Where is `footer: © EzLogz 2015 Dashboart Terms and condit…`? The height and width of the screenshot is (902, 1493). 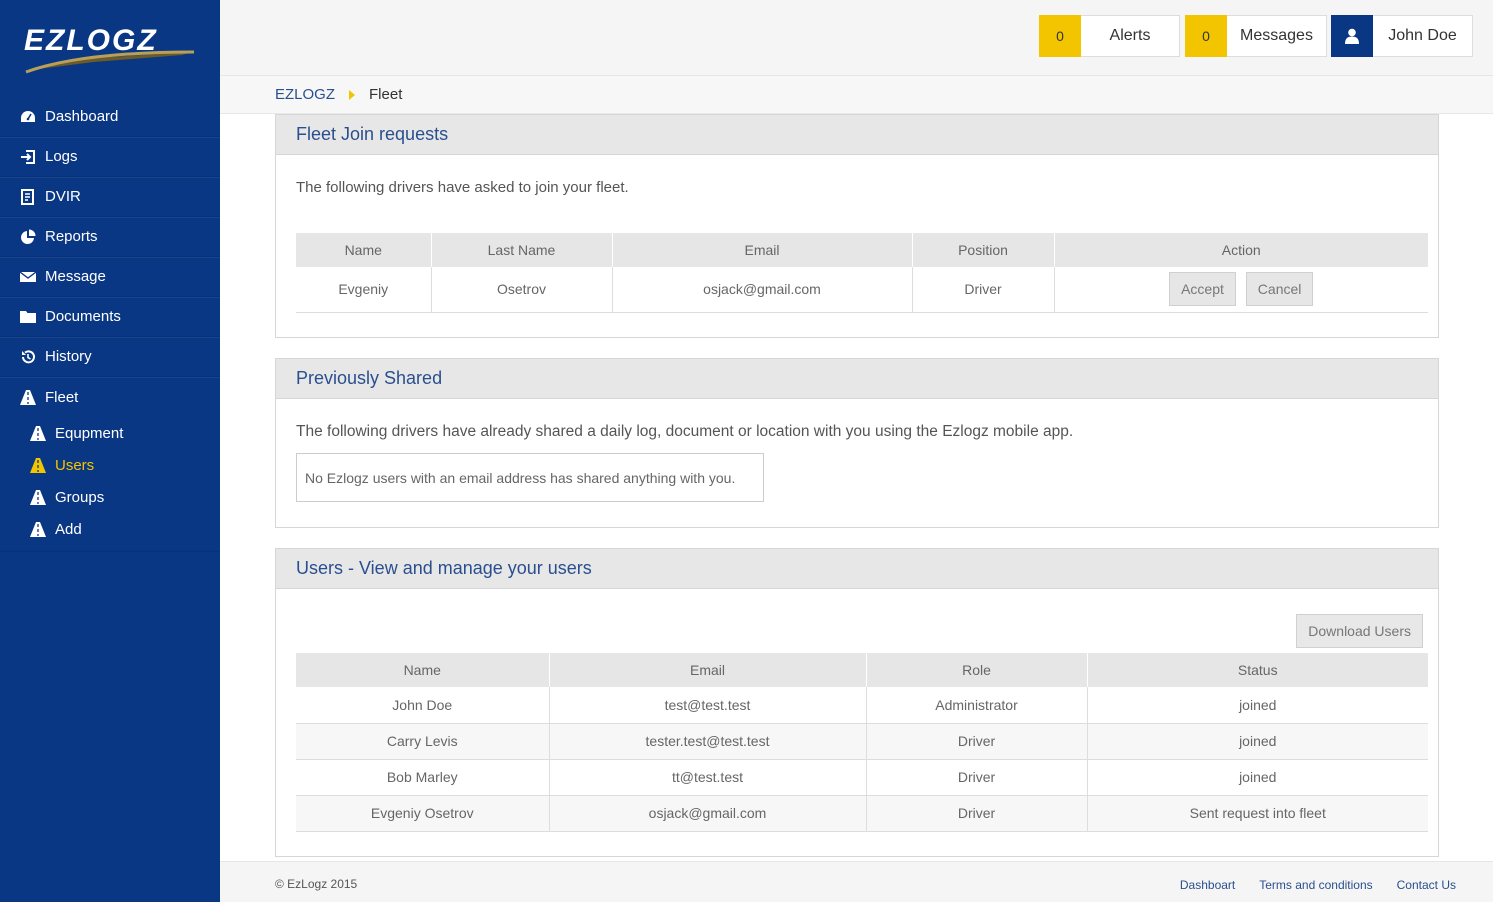 footer: © EzLogz 2015 Dashboart Terms and condit… is located at coordinates (856, 881).